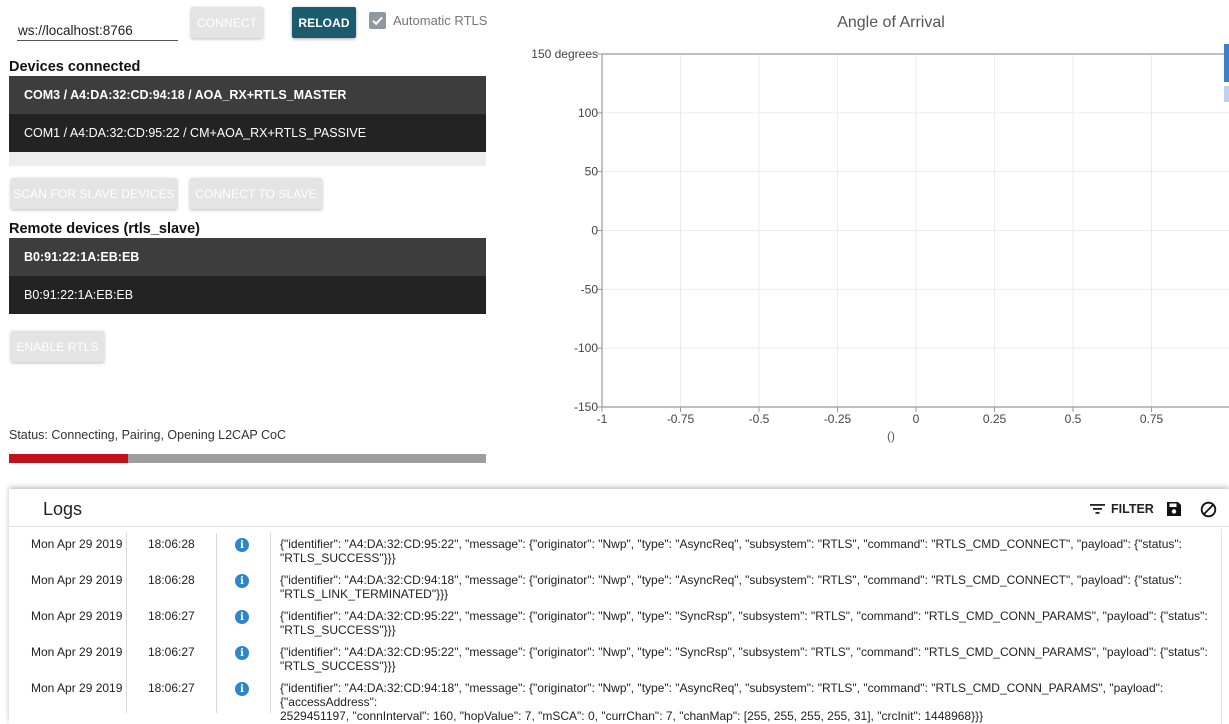  What do you see at coordinates (247, 458) in the screenshot?
I see `progress-bar` at bounding box center [247, 458].